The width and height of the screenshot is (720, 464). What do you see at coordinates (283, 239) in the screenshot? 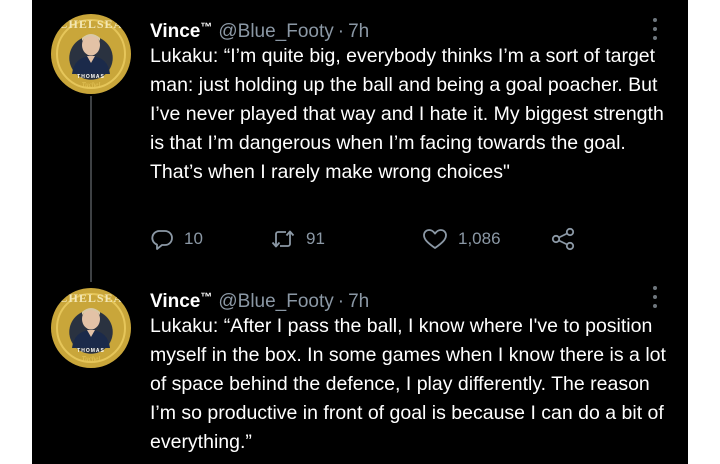
I see `retweet-icon` at bounding box center [283, 239].